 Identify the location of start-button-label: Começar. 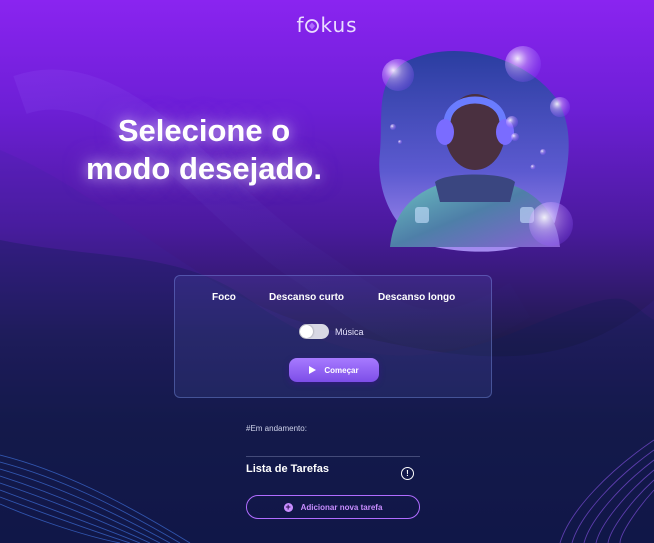
(341, 370).